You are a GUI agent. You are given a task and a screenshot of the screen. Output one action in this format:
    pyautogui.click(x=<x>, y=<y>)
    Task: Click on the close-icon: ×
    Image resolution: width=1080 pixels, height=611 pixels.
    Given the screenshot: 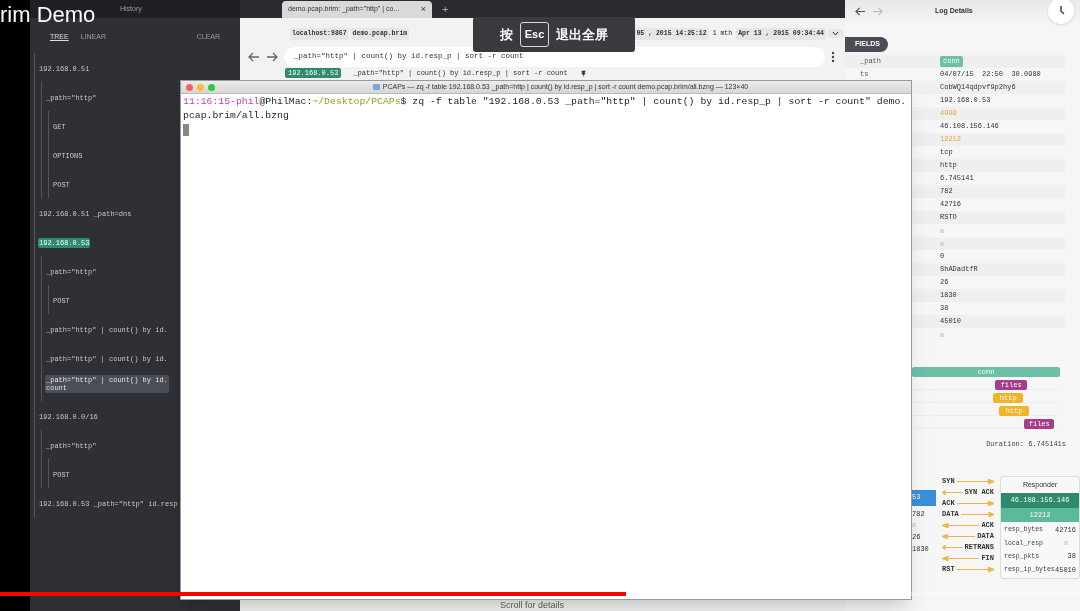 What is the action you would take?
    pyautogui.click(x=423, y=9)
    